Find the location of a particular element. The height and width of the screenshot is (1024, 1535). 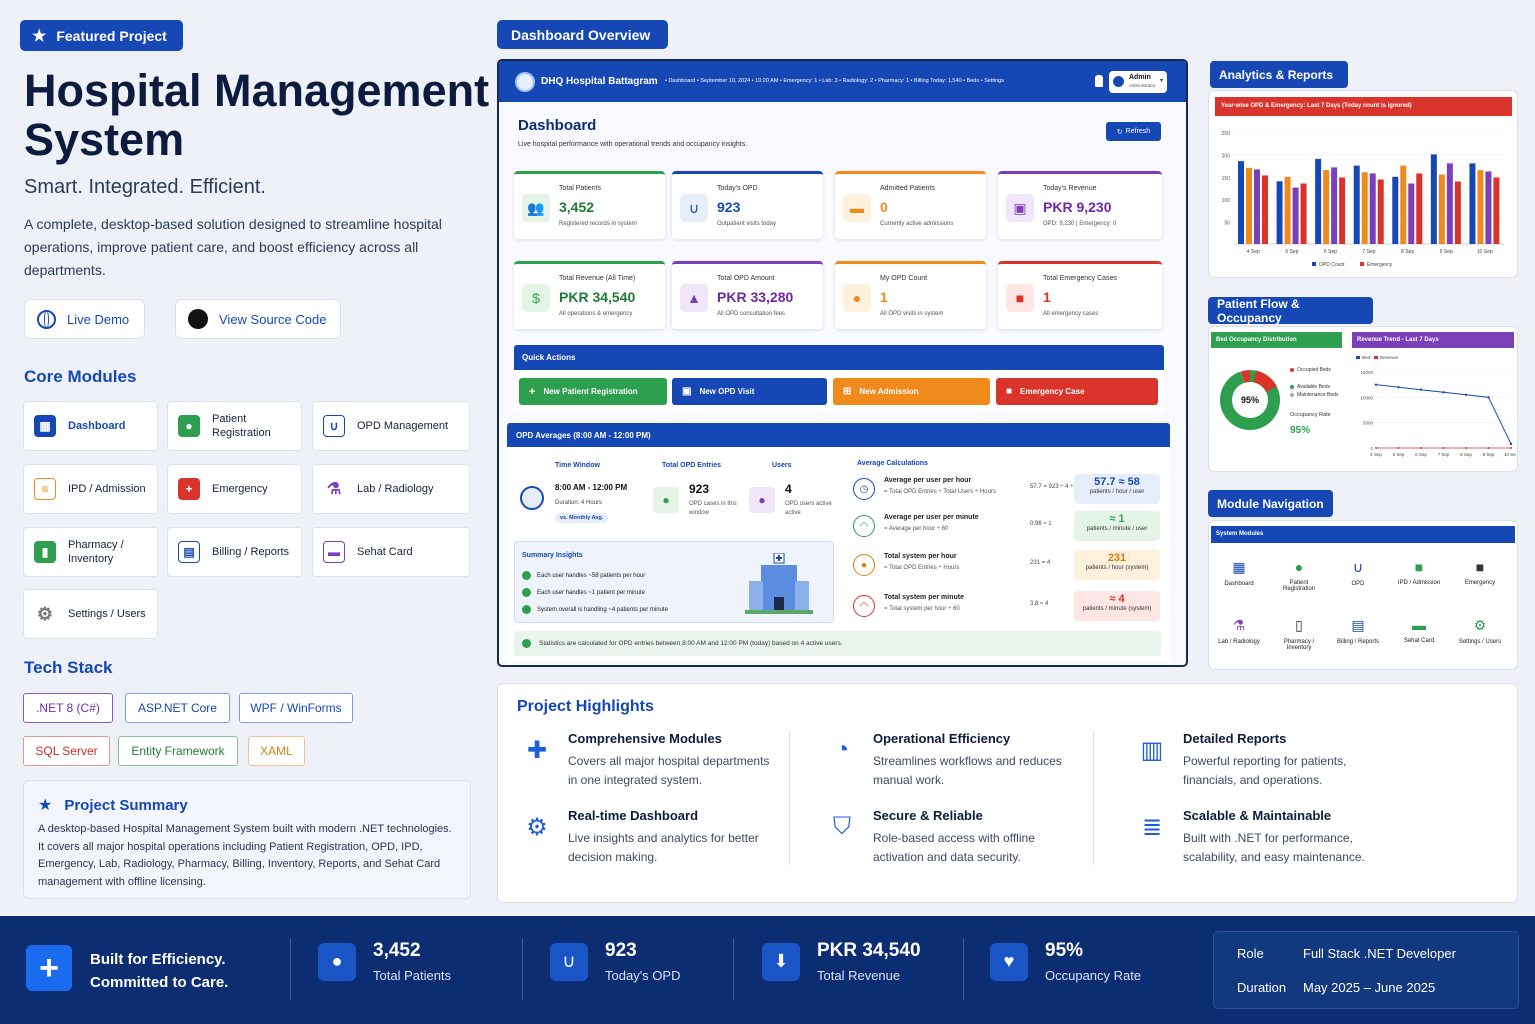

y-tick-label: 10000 is located at coordinates (1366, 397).